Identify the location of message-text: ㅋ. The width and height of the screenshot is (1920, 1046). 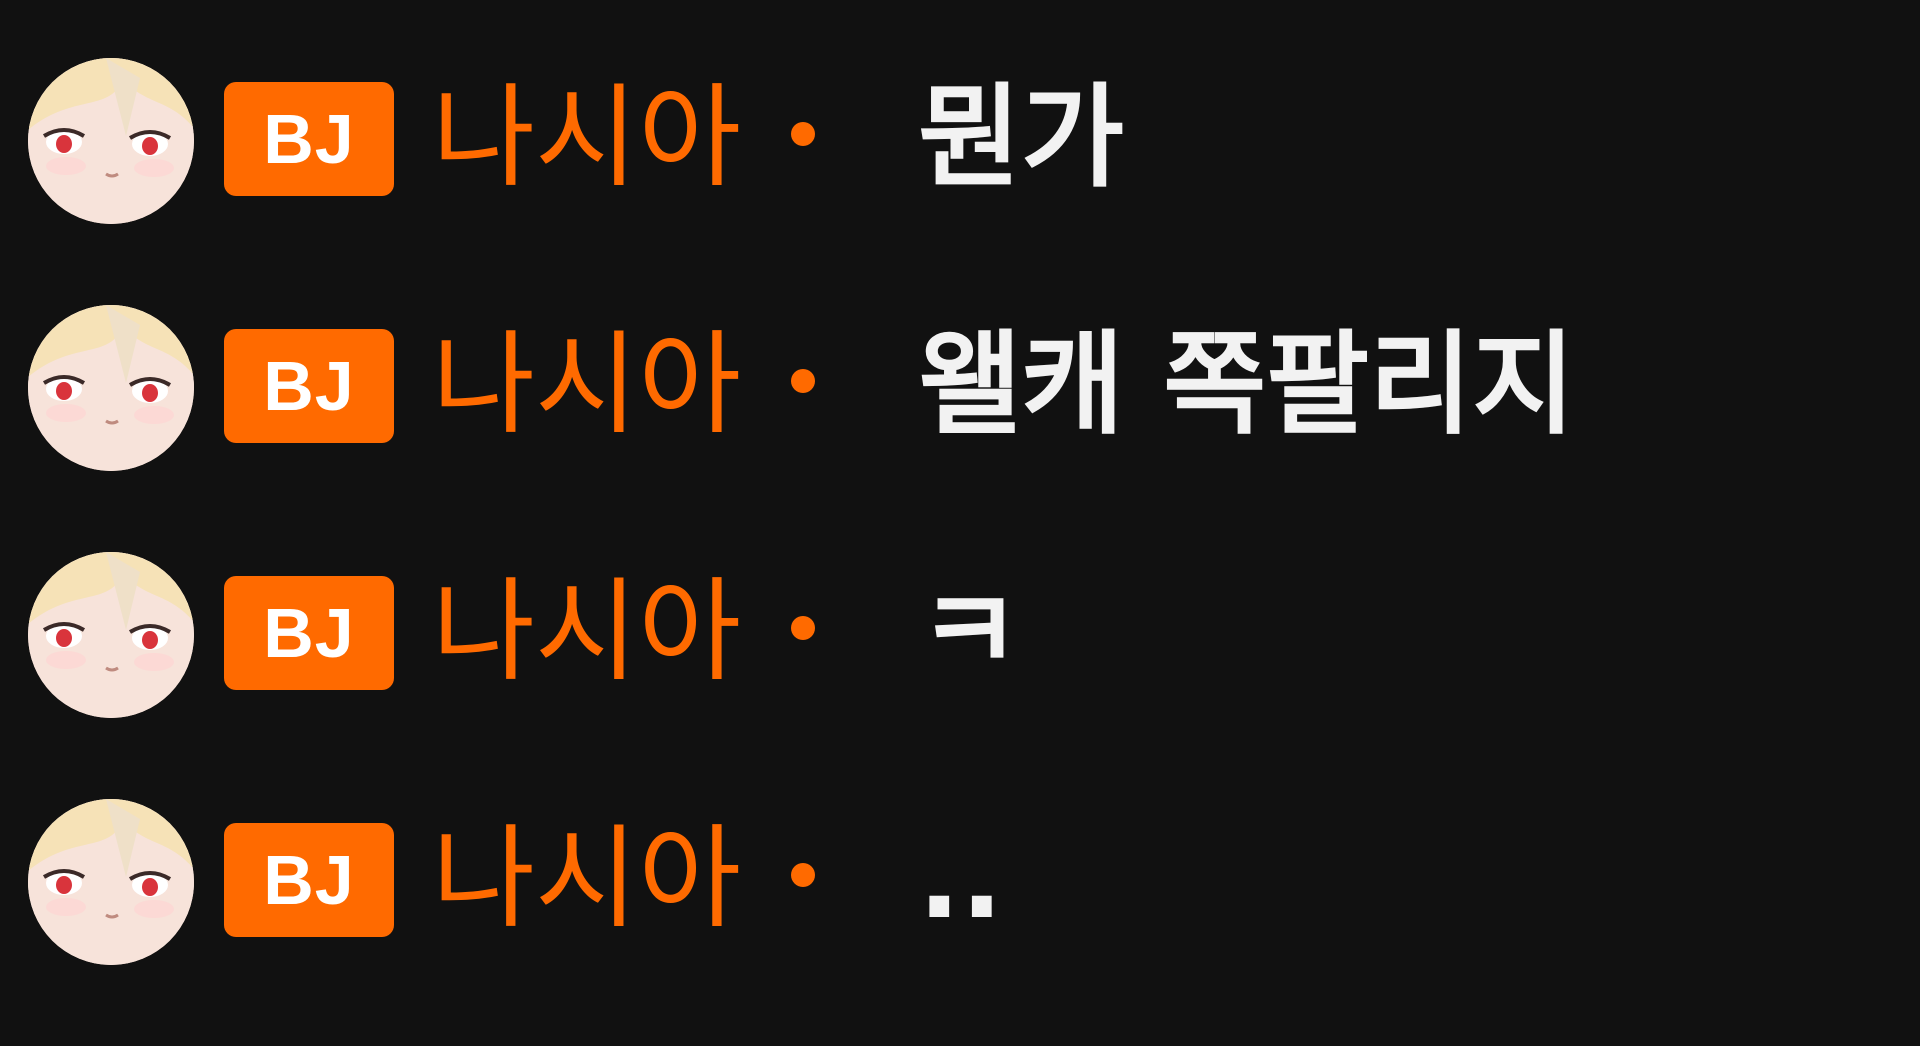
(970, 632).